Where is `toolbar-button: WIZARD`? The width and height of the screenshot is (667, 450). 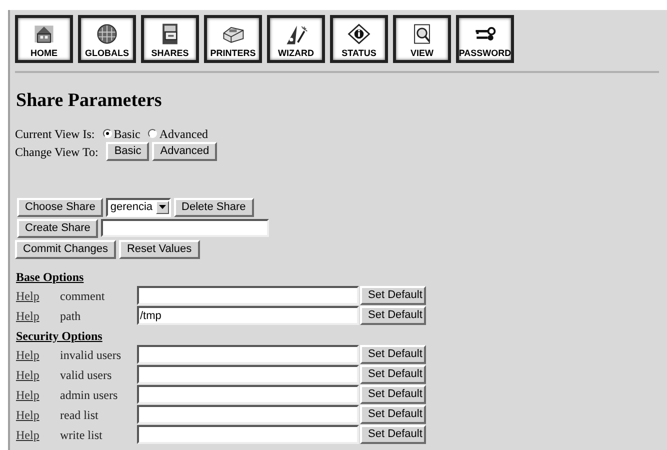
toolbar-button: WIZARD is located at coordinates (296, 39).